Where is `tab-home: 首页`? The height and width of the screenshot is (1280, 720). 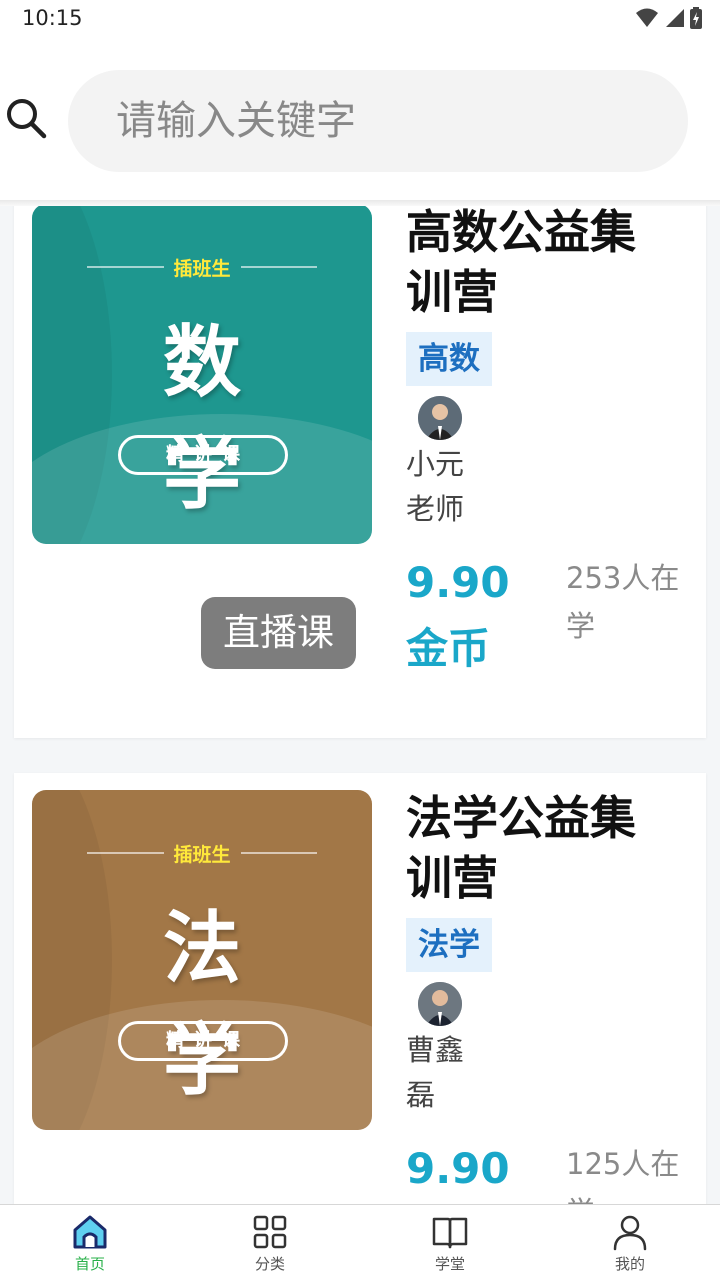 tab-home: 首页 is located at coordinates (90, 1242).